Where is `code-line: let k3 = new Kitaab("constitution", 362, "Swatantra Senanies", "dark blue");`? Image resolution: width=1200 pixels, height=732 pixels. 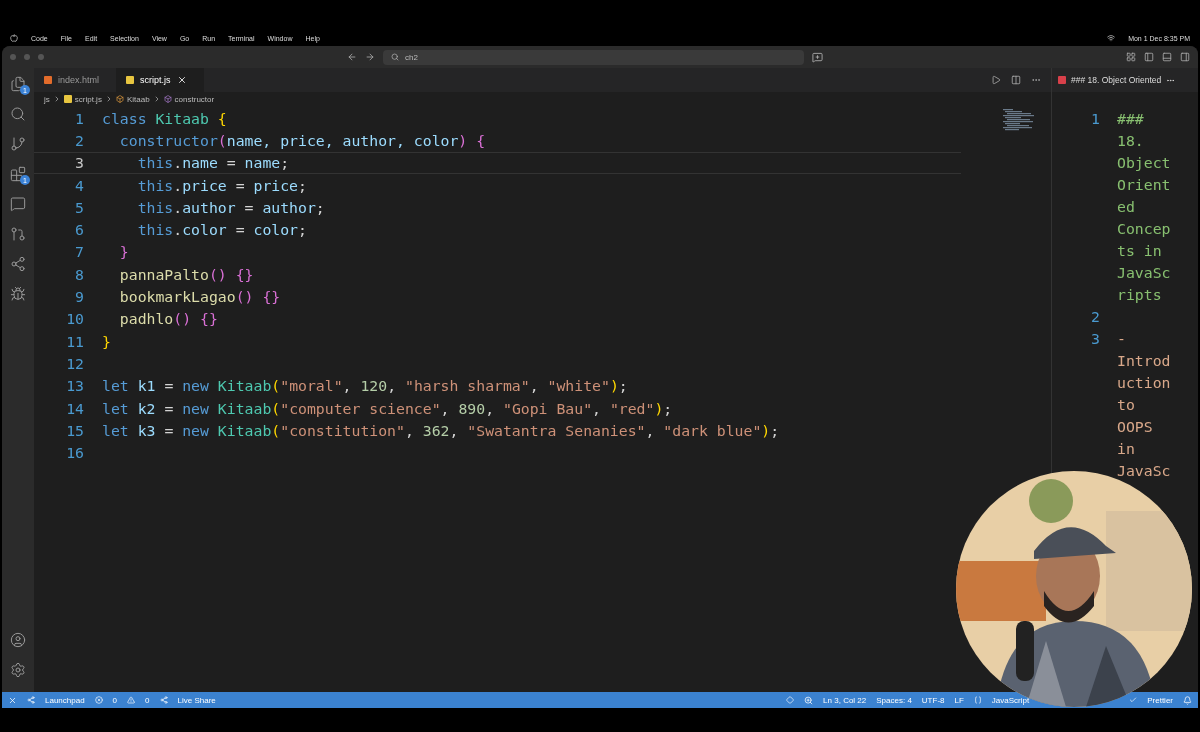
code-line: let k3 = new Kitaab("constitution", 362, "Swatantra Senanies", "dark blue"); is located at coordinates (441, 430).